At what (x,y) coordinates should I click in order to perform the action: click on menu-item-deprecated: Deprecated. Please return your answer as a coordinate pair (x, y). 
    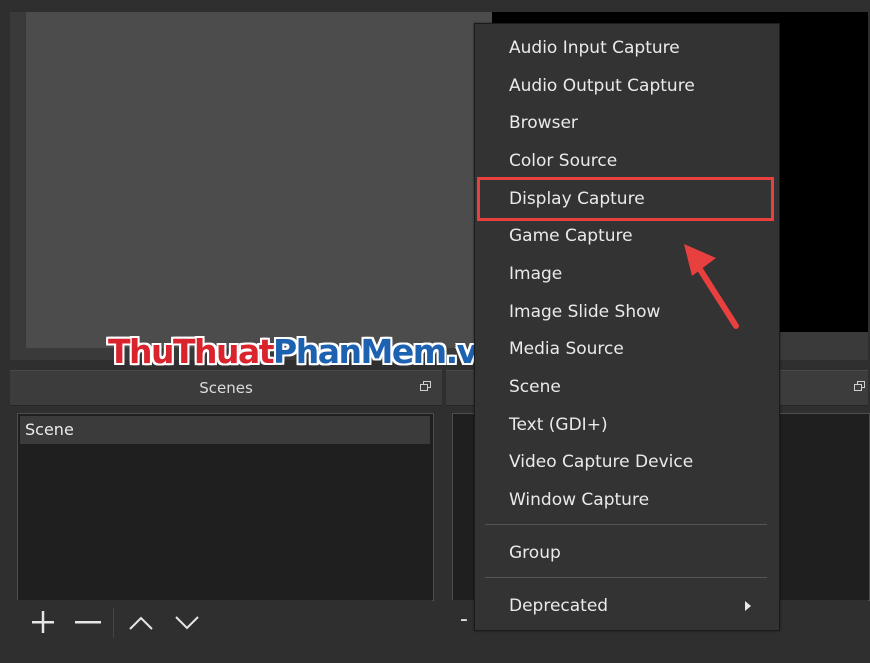
    Looking at the image, I should click on (626, 606).